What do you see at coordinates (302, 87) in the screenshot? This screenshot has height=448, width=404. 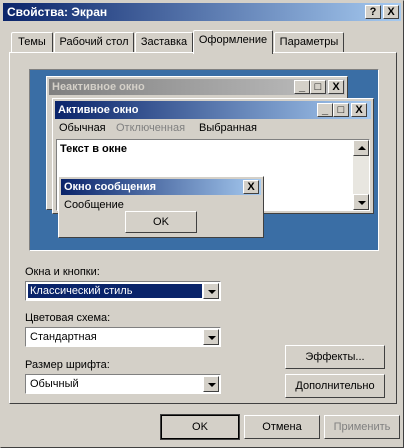 I see `inactive-minimize-button: _` at bounding box center [302, 87].